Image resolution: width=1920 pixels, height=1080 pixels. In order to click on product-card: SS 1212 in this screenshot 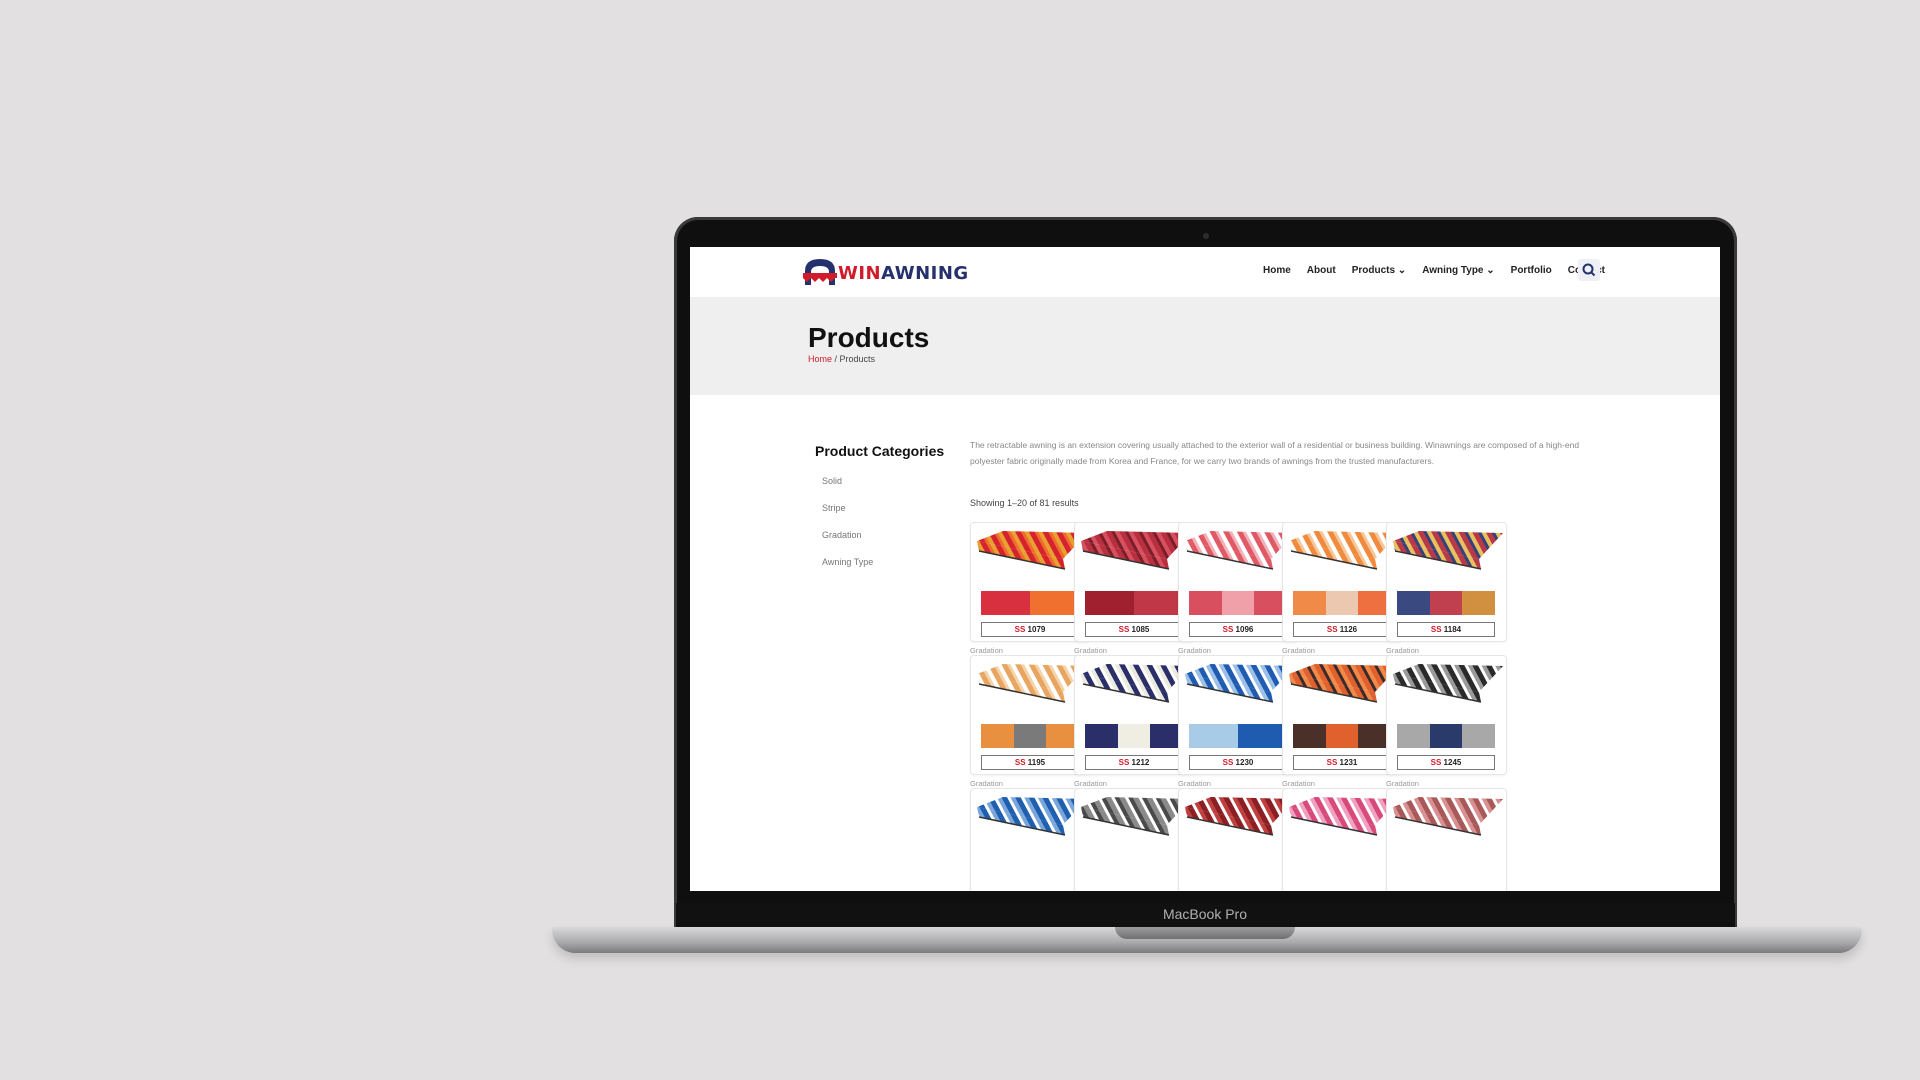, I will do `click(1134, 715)`.